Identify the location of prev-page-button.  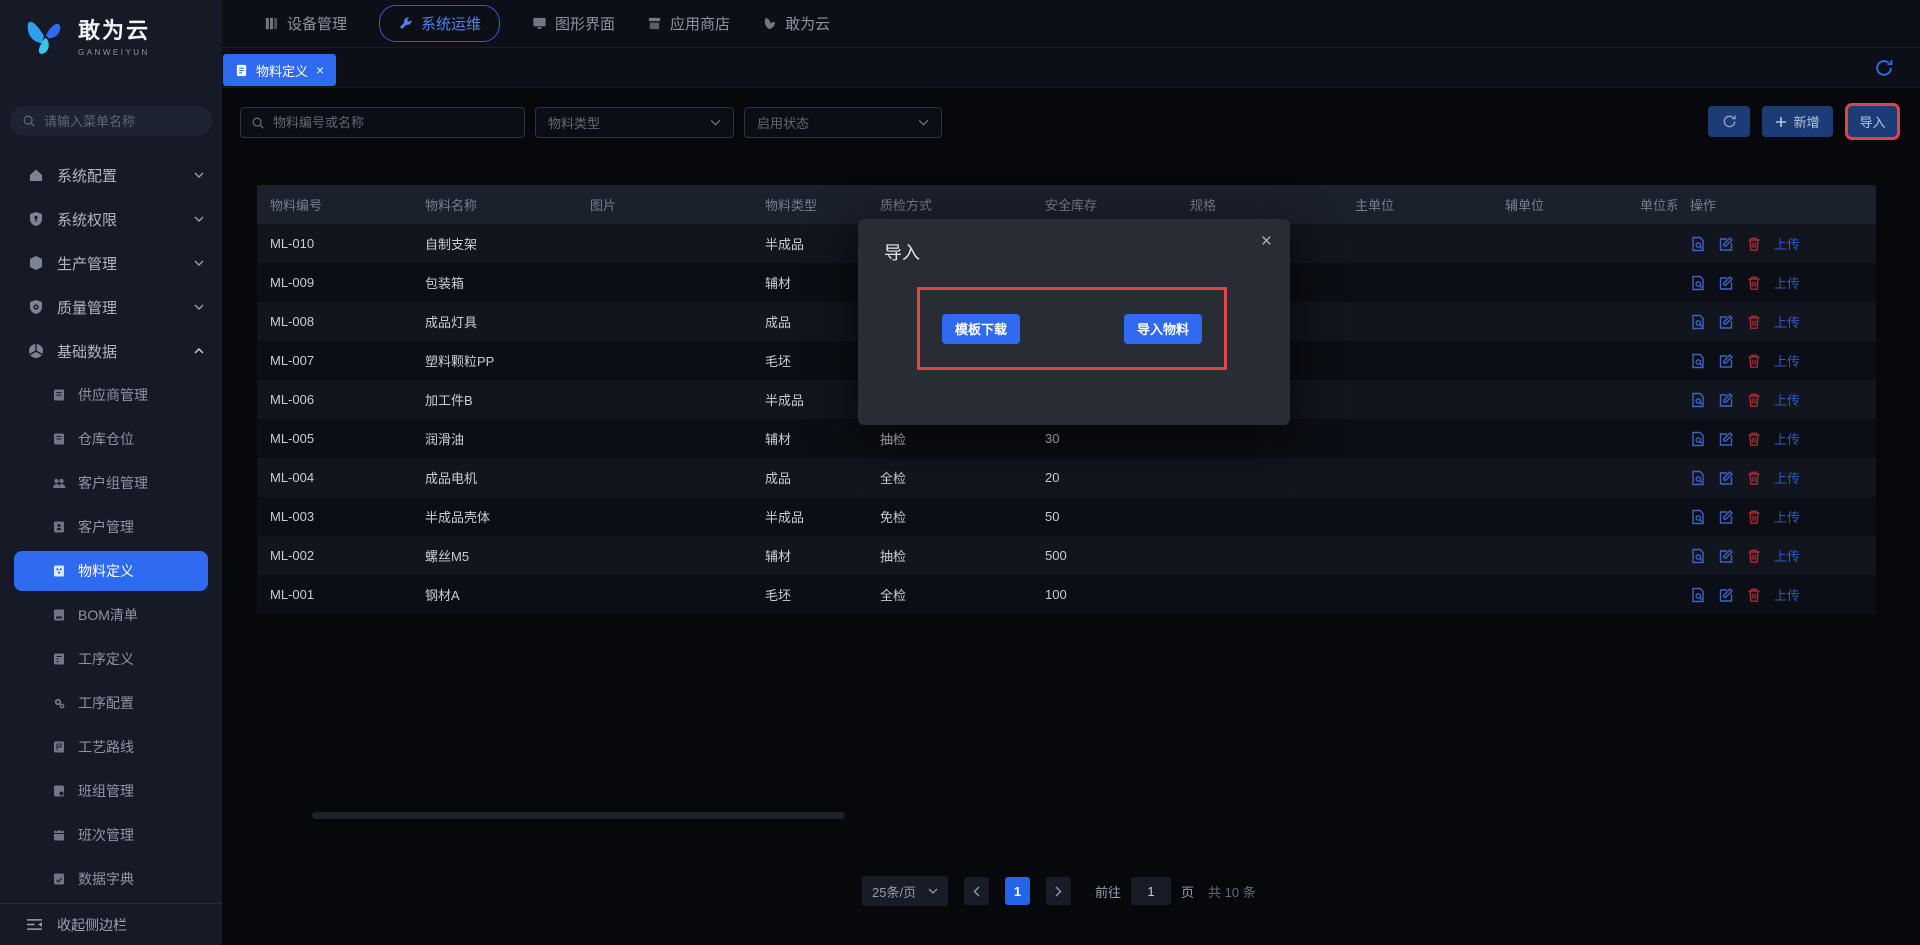
(976, 891).